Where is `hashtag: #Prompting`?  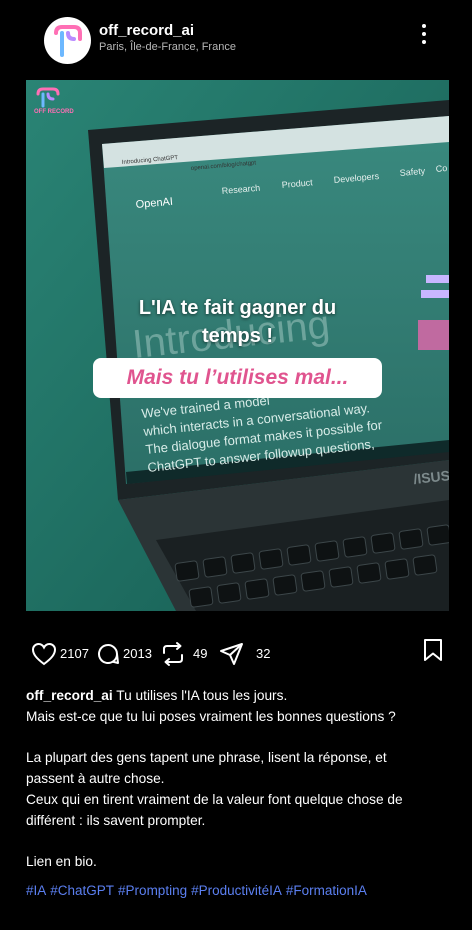
hashtag: #Prompting is located at coordinates (152, 890).